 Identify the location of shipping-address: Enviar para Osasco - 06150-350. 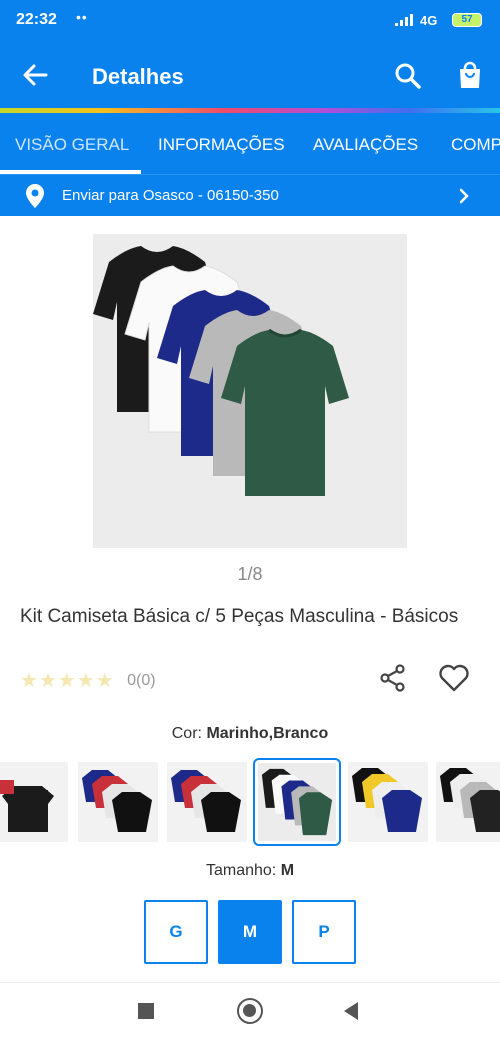
(170, 195).